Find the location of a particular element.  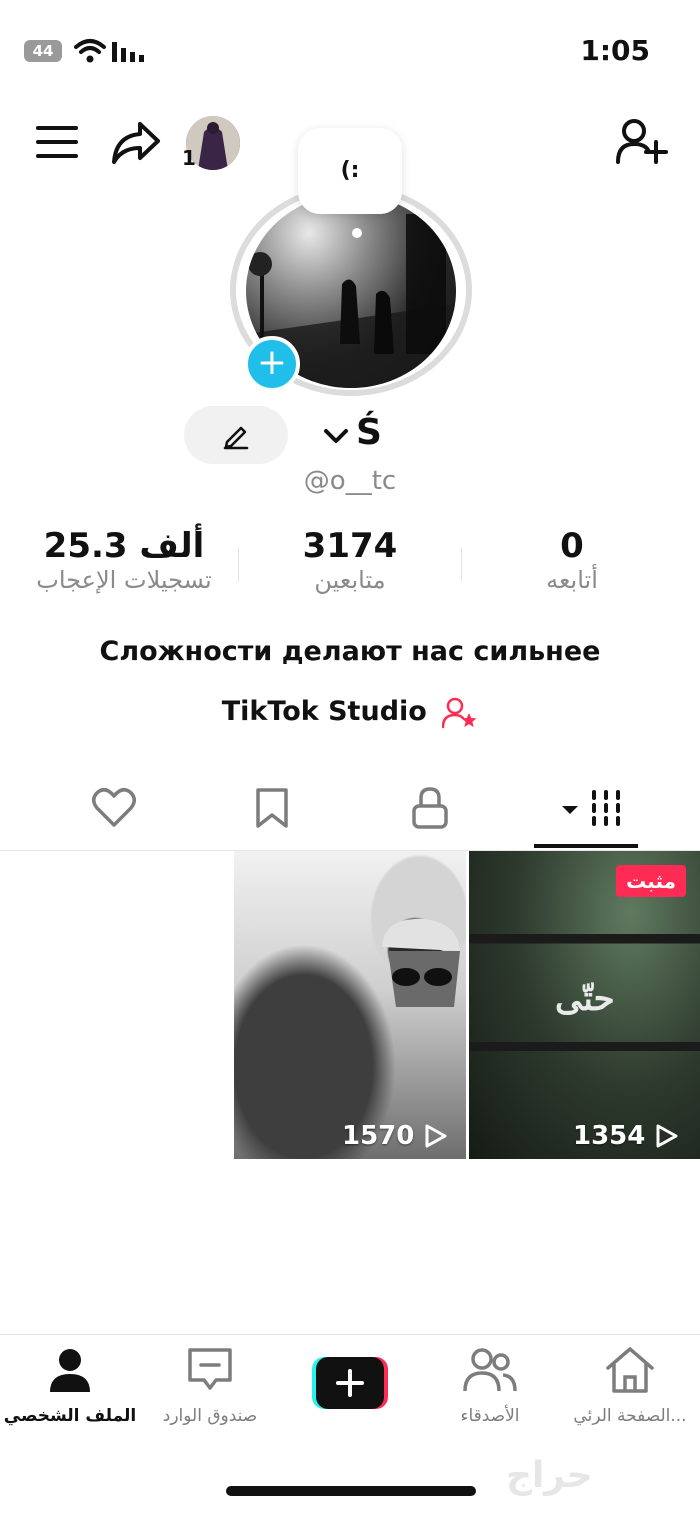

active-tab-indicator is located at coordinates (586, 846).